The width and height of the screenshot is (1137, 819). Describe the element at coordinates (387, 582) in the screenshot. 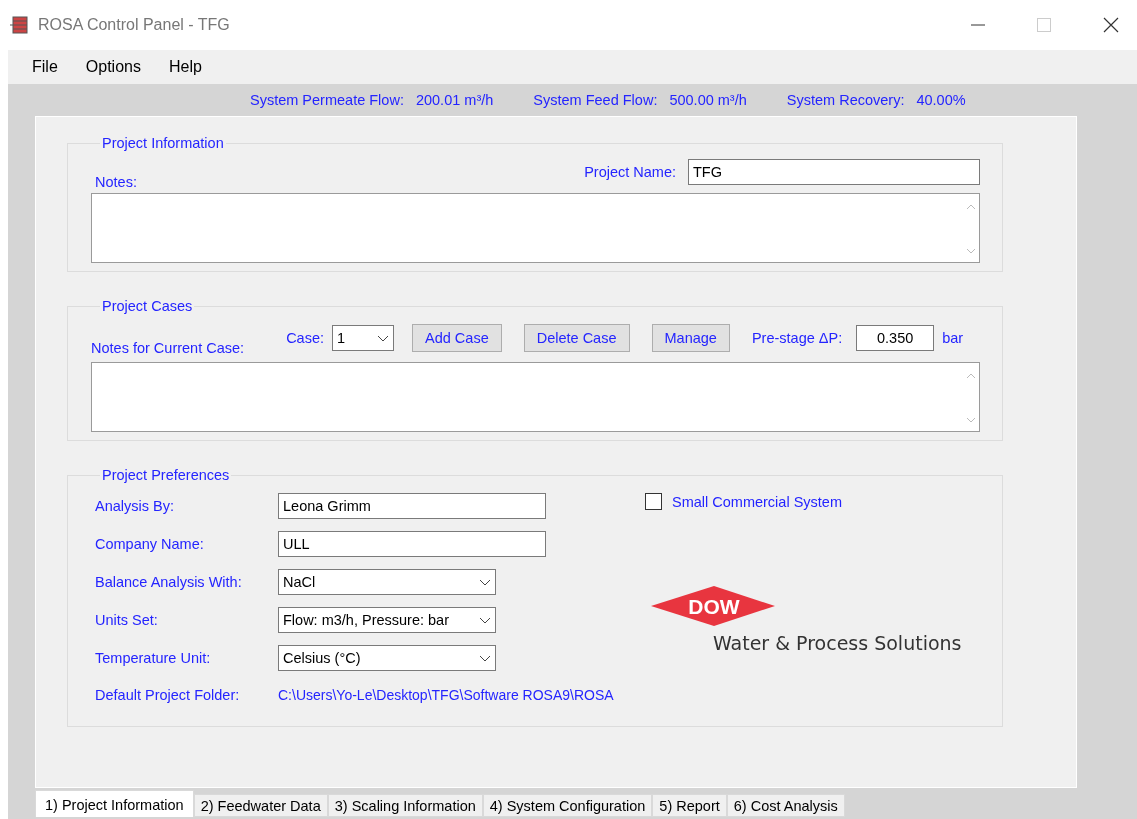

I see `dropdown: NaCl` at that location.